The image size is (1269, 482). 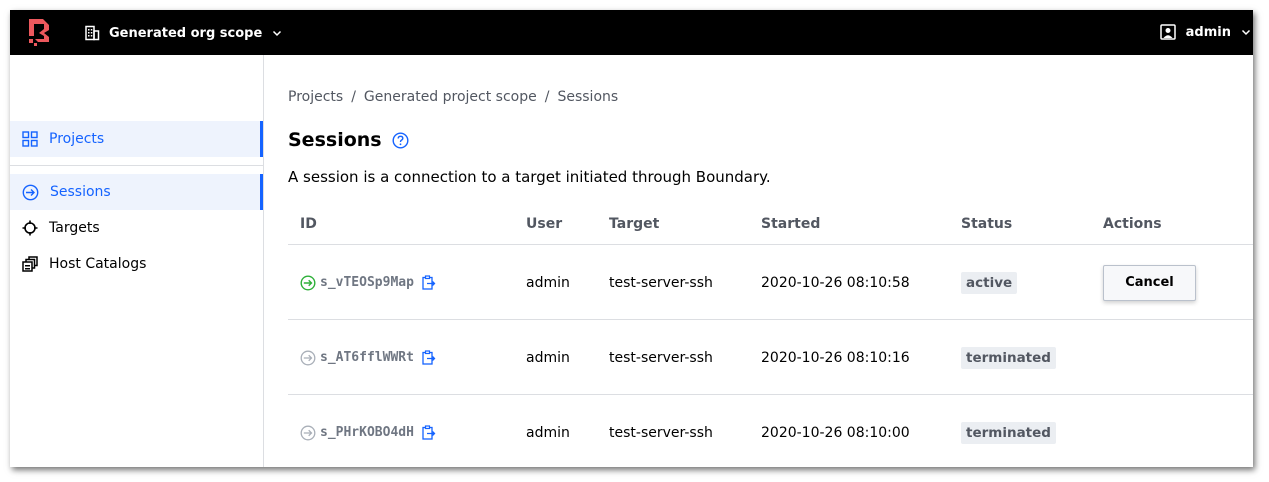 What do you see at coordinates (308, 282) in the screenshot?
I see `session-active-icon` at bounding box center [308, 282].